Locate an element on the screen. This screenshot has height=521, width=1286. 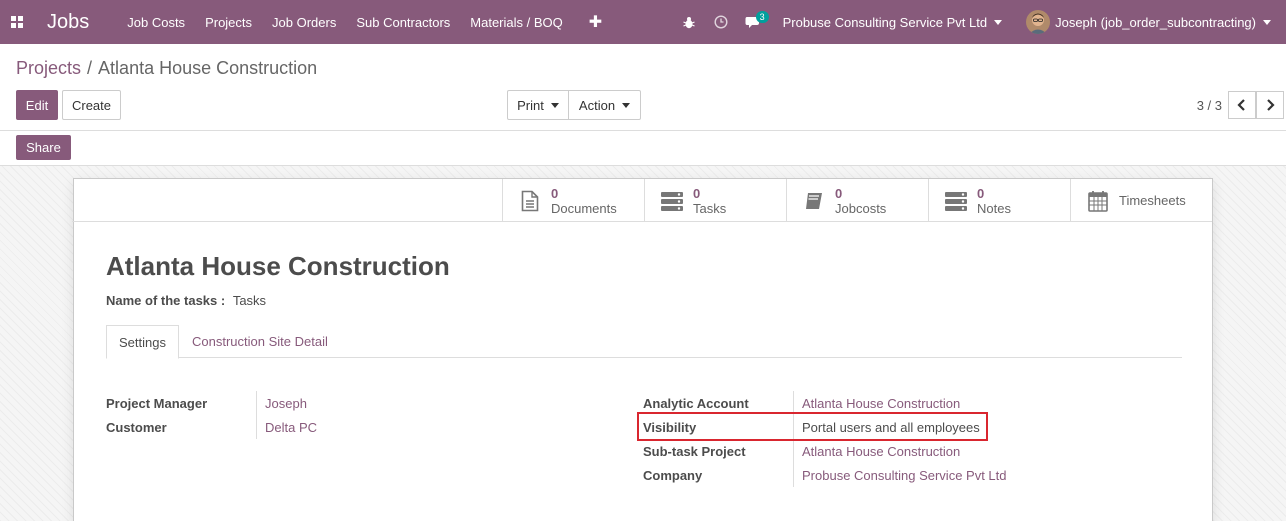
field-label: Sub-task Project is located at coordinates (694, 451).